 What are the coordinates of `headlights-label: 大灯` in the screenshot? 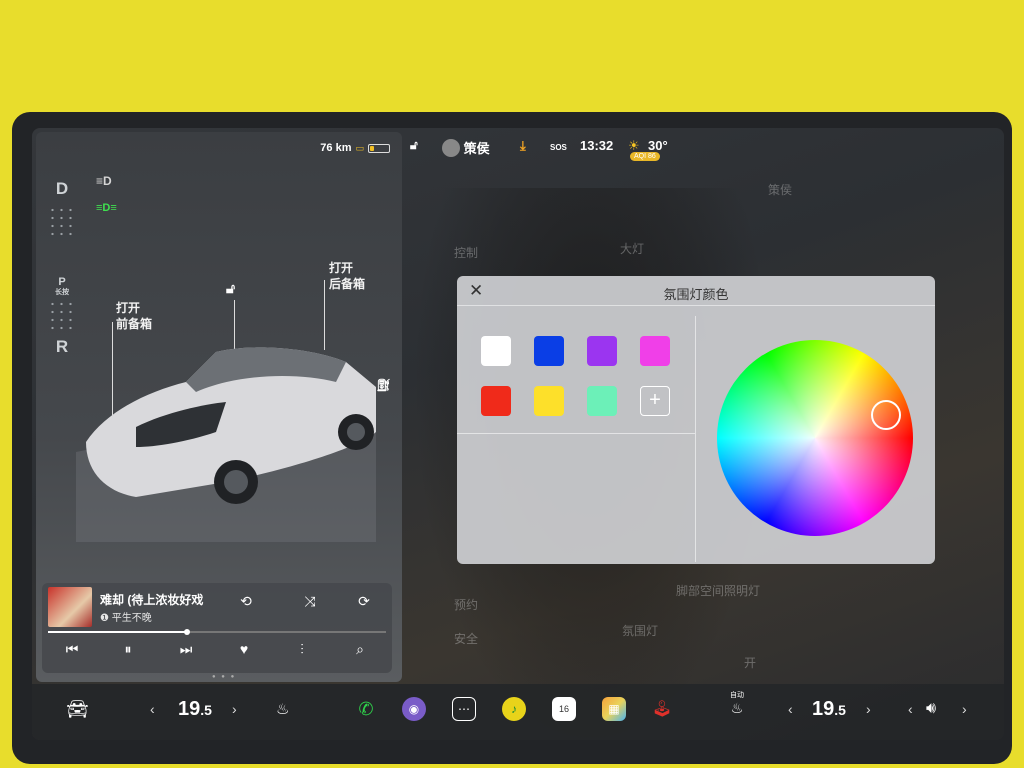 It's located at (632, 249).